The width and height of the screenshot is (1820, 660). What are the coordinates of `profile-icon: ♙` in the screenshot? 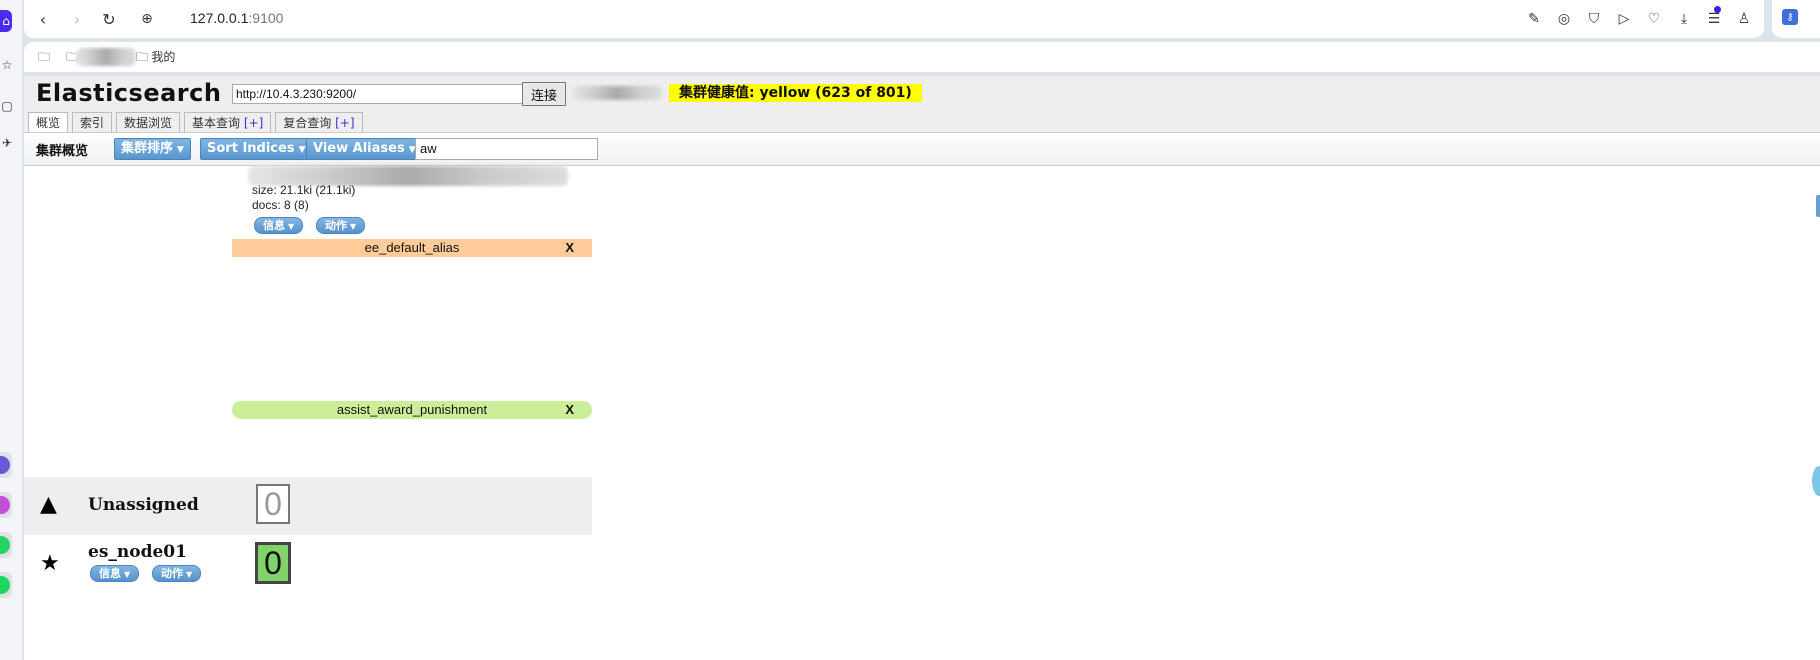 It's located at (1744, 19).